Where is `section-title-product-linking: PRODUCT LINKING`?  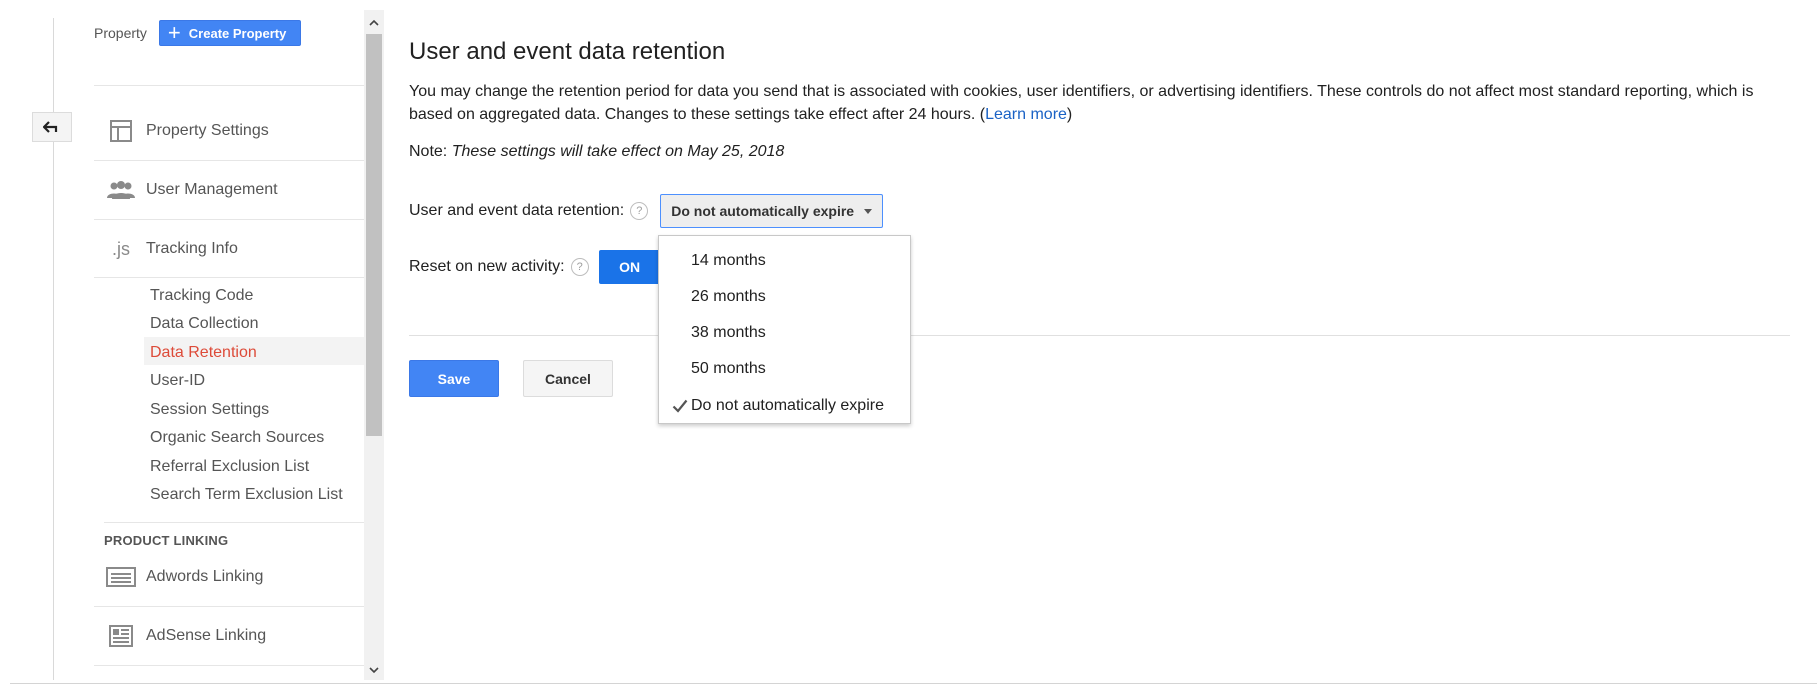 section-title-product-linking: PRODUCT LINKING is located at coordinates (166, 540).